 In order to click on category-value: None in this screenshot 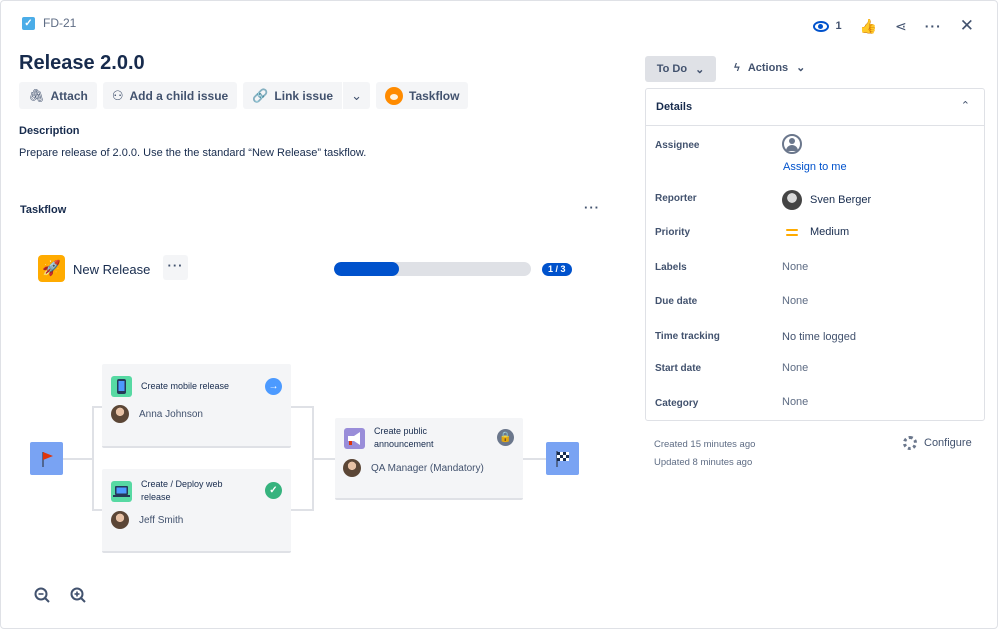, I will do `click(795, 402)`.